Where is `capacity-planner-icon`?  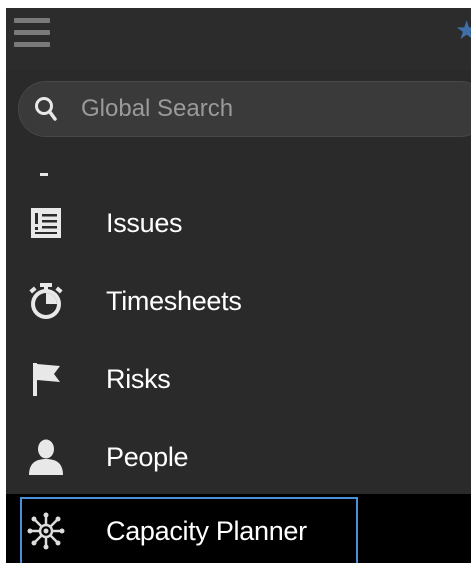 capacity-planner-icon is located at coordinates (46, 531).